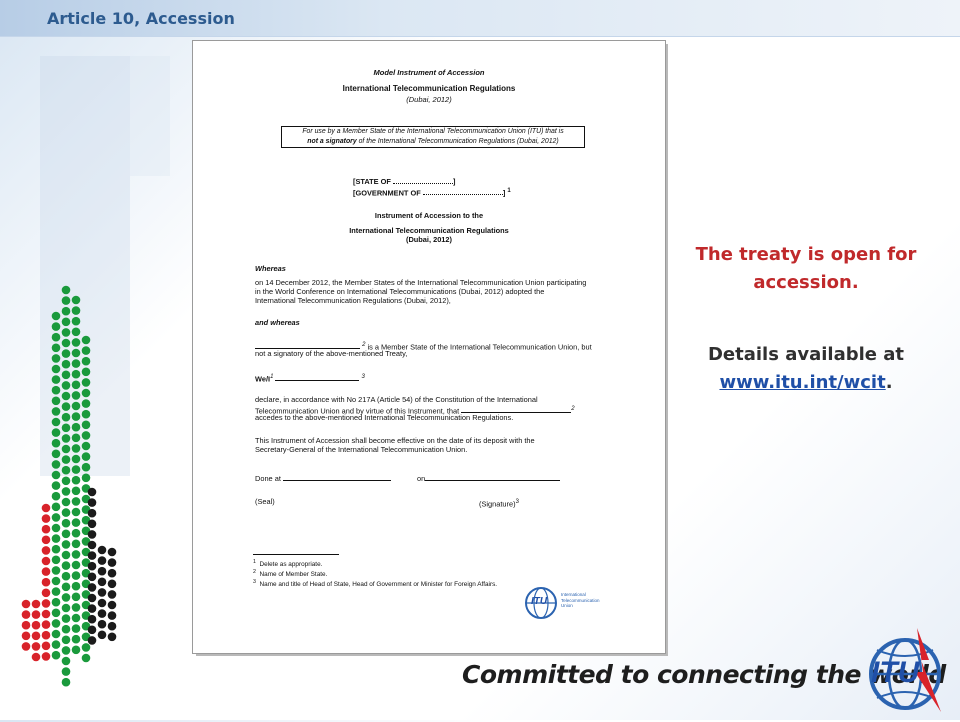 The image size is (960, 722). I want to click on doc-state-of-label: [STATE OF, so click(372, 181).